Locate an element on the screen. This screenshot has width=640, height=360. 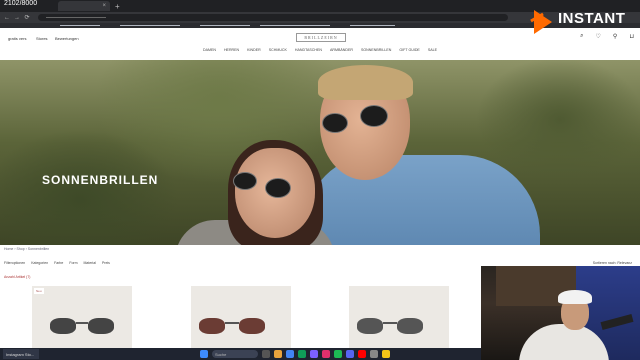
filter-dropdown: Farbe is located at coordinates (58, 263).